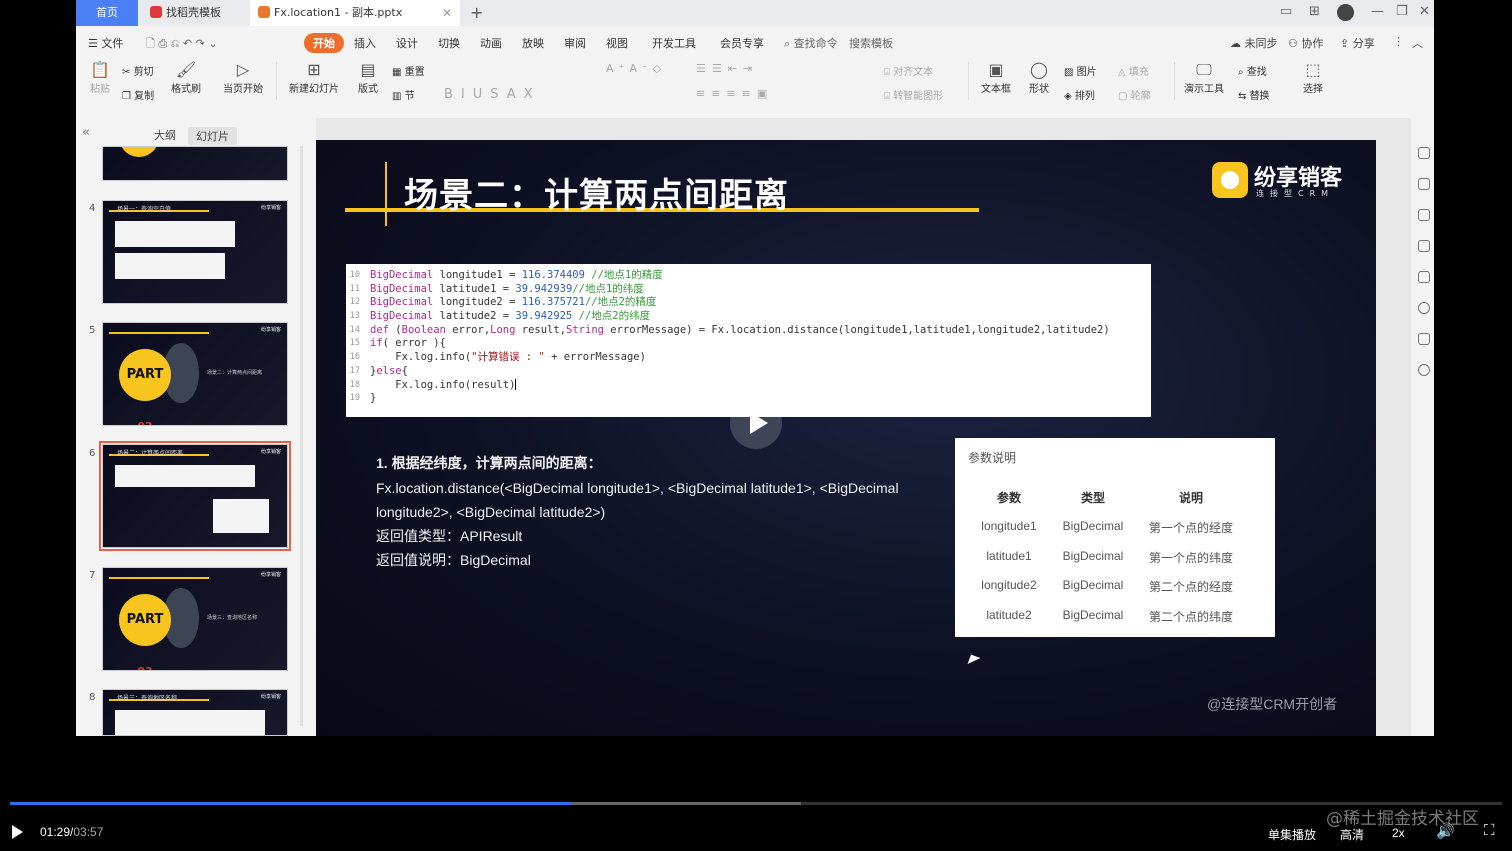  What do you see at coordinates (756, 803) in the screenshot?
I see `video-progress-bar` at bounding box center [756, 803].